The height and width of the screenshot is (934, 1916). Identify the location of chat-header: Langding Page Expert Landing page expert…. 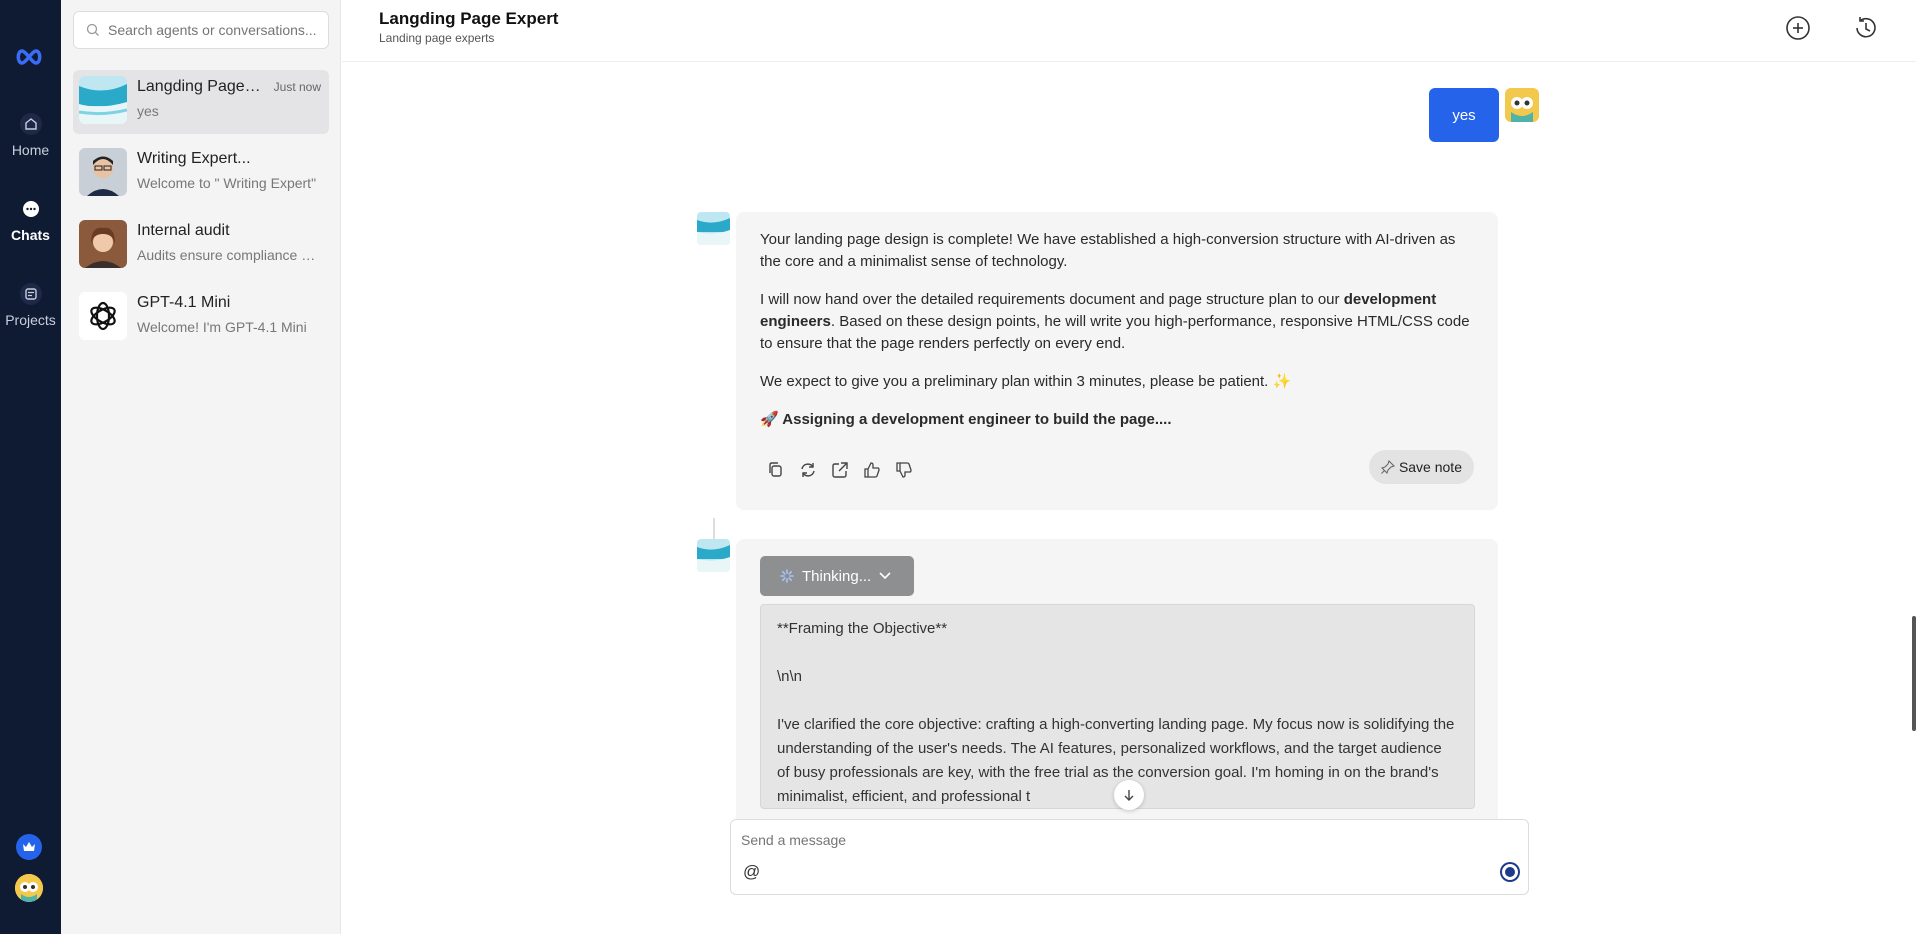
(1129, 31).